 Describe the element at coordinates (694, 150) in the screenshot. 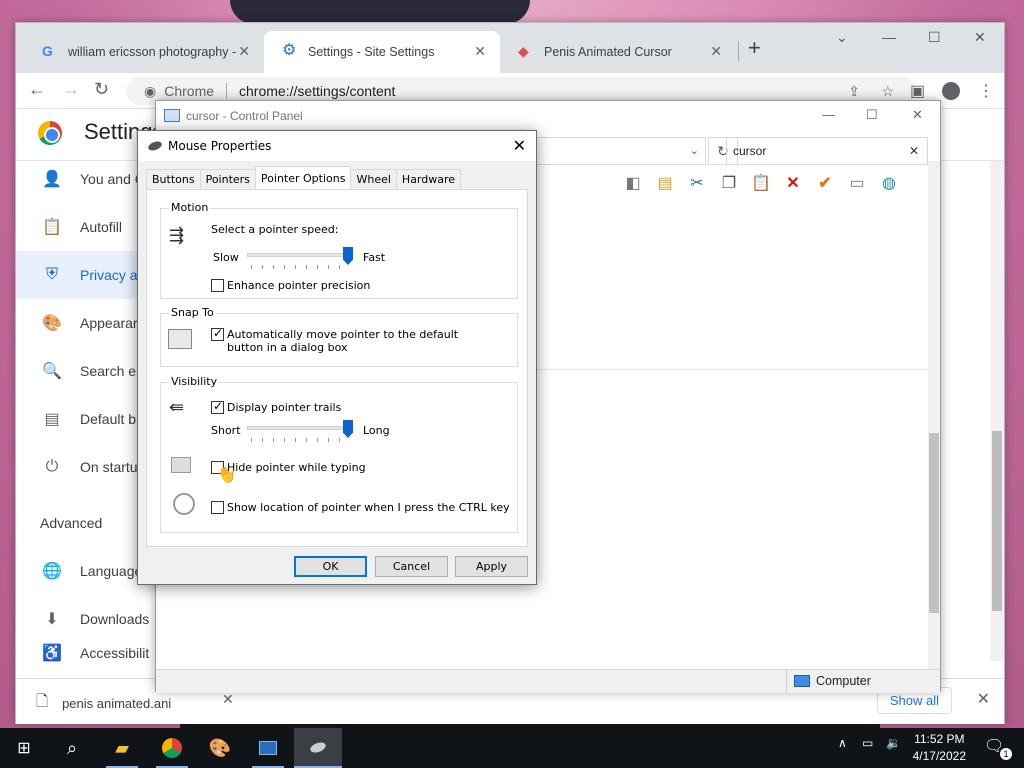

I see `chevron-down-icon: ⌄` at that location.